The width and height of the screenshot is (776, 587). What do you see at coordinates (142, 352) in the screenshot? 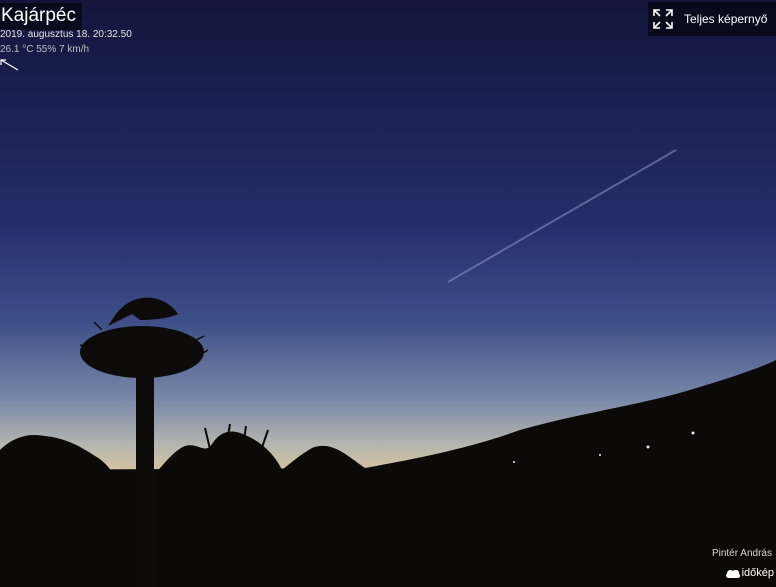
I see `stork-nest` at bounding box center [142, 352].